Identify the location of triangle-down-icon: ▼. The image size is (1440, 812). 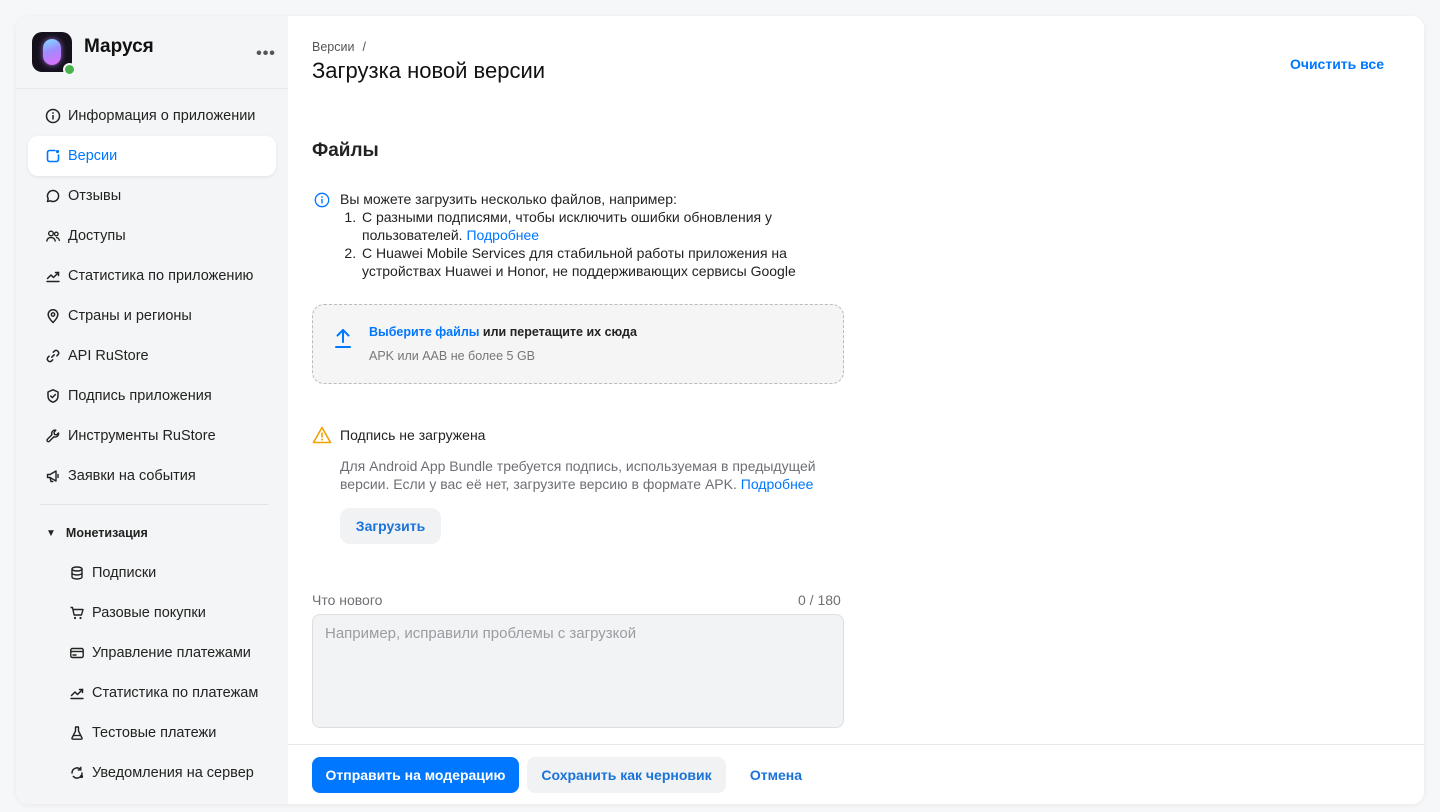
(51, 533).